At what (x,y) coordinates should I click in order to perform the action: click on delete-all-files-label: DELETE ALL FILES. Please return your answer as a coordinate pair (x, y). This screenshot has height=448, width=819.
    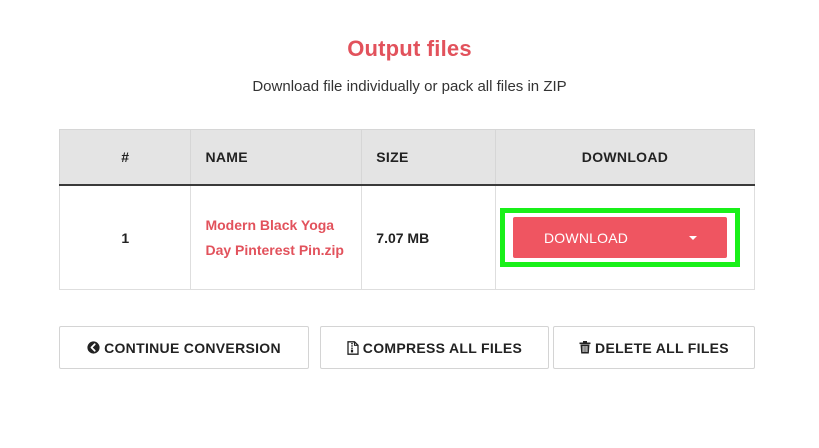
    Looking at the image, I should click on (662, 347).